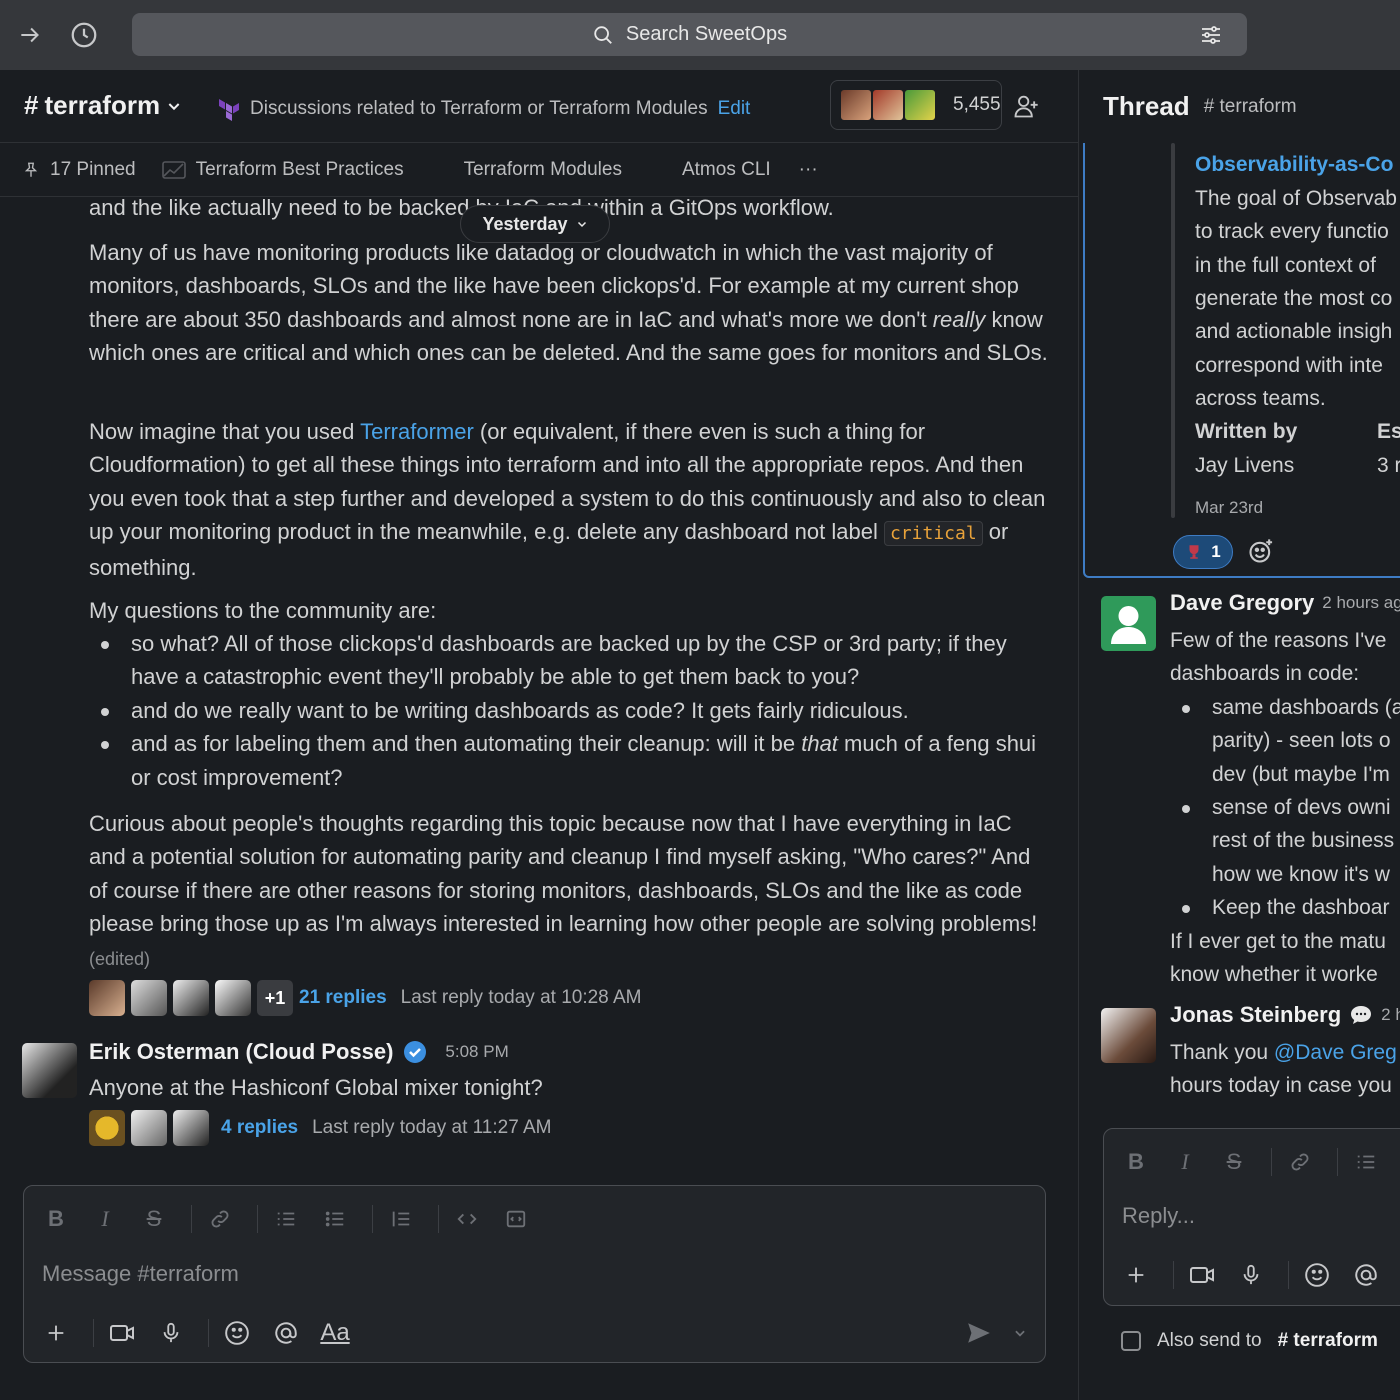 The height and width of the screenshot is (1400, 1400). What do you see at coordinates (689, 34) in the screenshot?
I see `search-bar: Search SweetOps` at bounding box center [689, 34].